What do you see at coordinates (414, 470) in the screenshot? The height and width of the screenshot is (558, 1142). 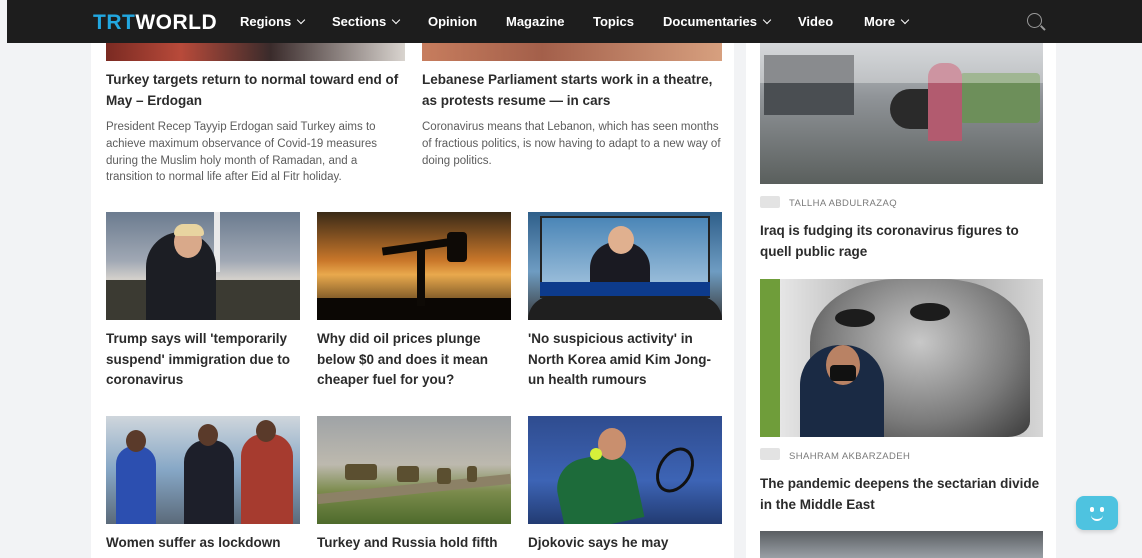 I see `article-image-tanks` at bounding box center [414, 470].